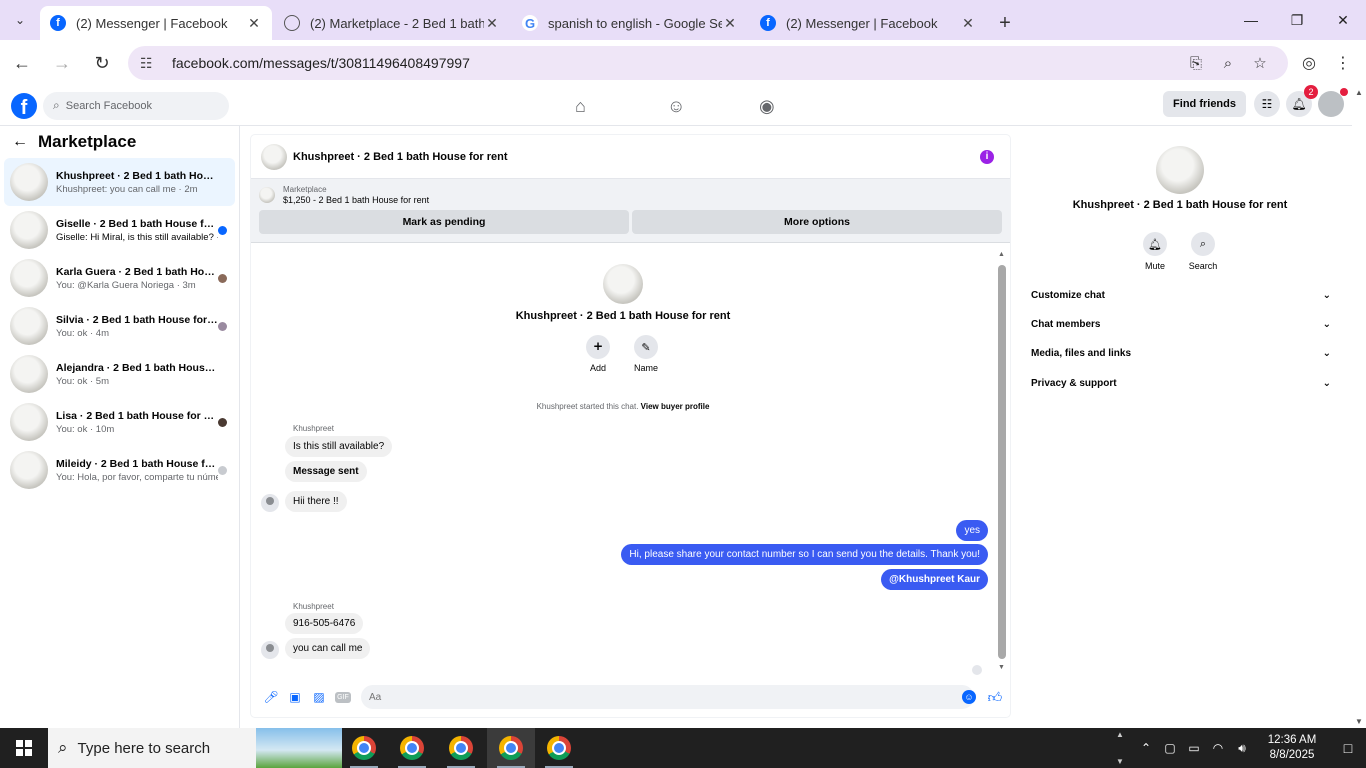 The width and height of the screenshot is (1366, 768). What do you see at coordinates (1333, 102) in the screenshot?
I see `account-avatar` at bounding box center [1333, 102].